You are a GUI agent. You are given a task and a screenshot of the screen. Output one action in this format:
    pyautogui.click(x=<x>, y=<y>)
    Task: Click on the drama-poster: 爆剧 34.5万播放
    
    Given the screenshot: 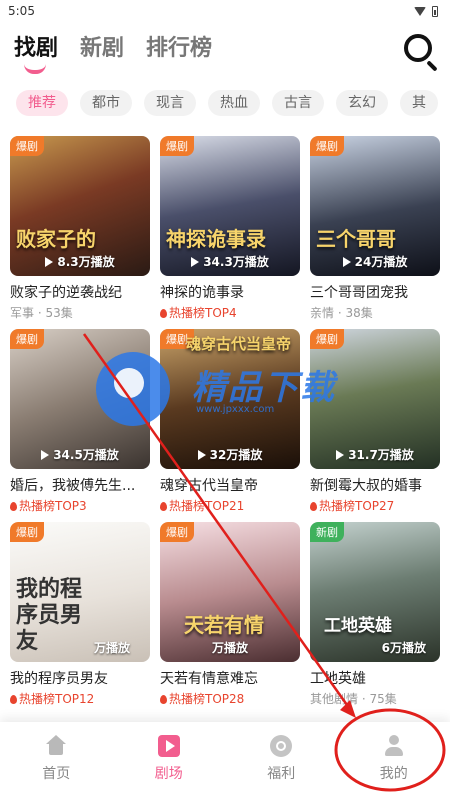 What is the action you would take?
    pyautogui.click(x=80, y=399)
    